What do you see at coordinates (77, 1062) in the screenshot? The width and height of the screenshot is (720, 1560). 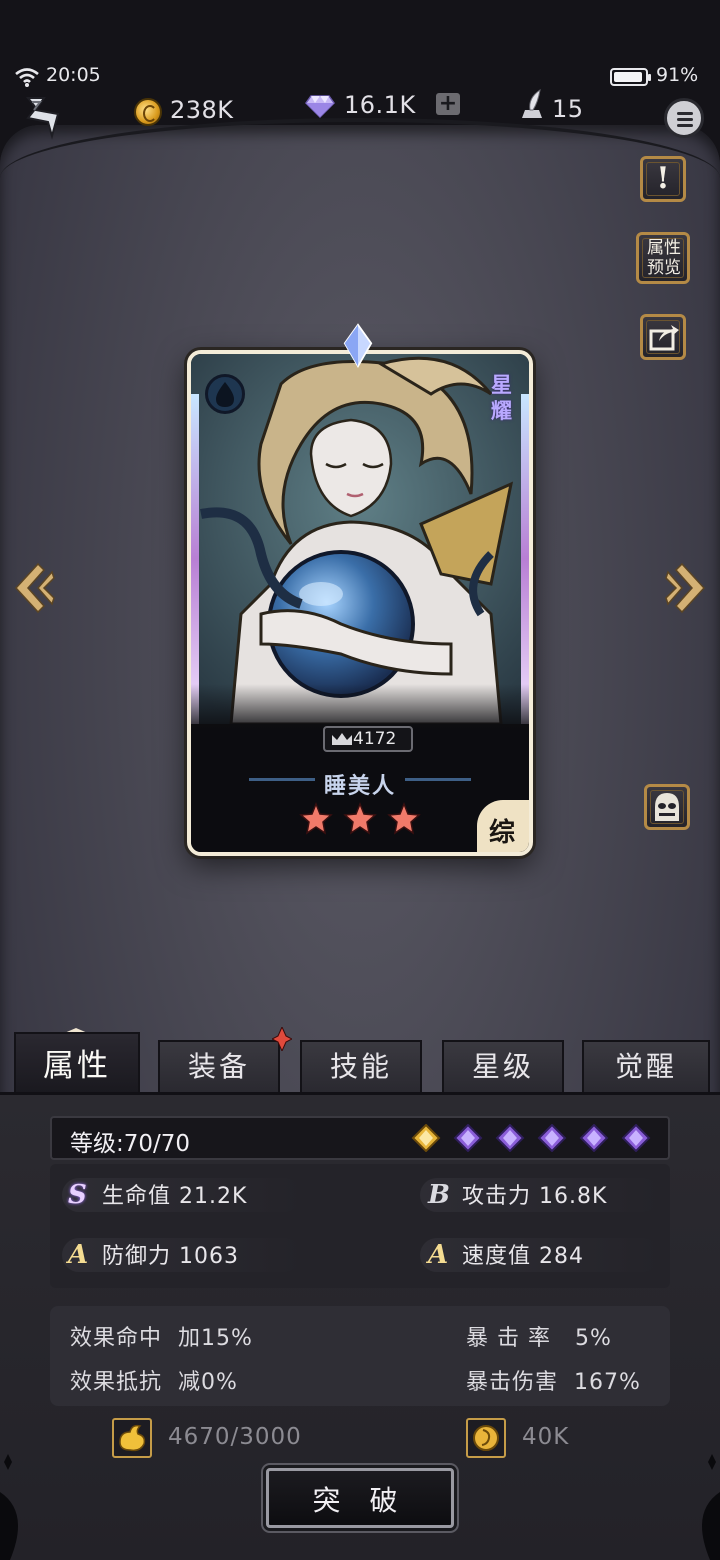 I see `tab-attributes: 属性` at bounding box center [77, 1062].